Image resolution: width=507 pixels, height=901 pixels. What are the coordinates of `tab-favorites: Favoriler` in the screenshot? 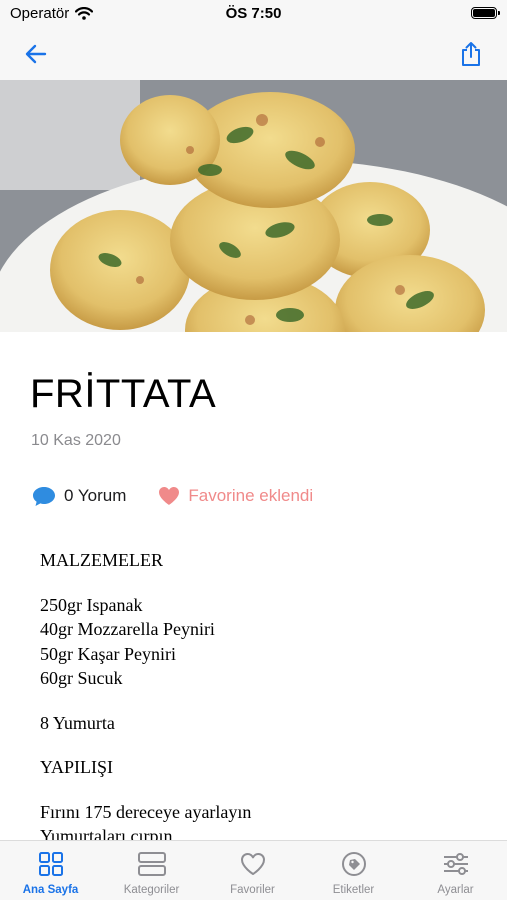 It's located at (252, 871).